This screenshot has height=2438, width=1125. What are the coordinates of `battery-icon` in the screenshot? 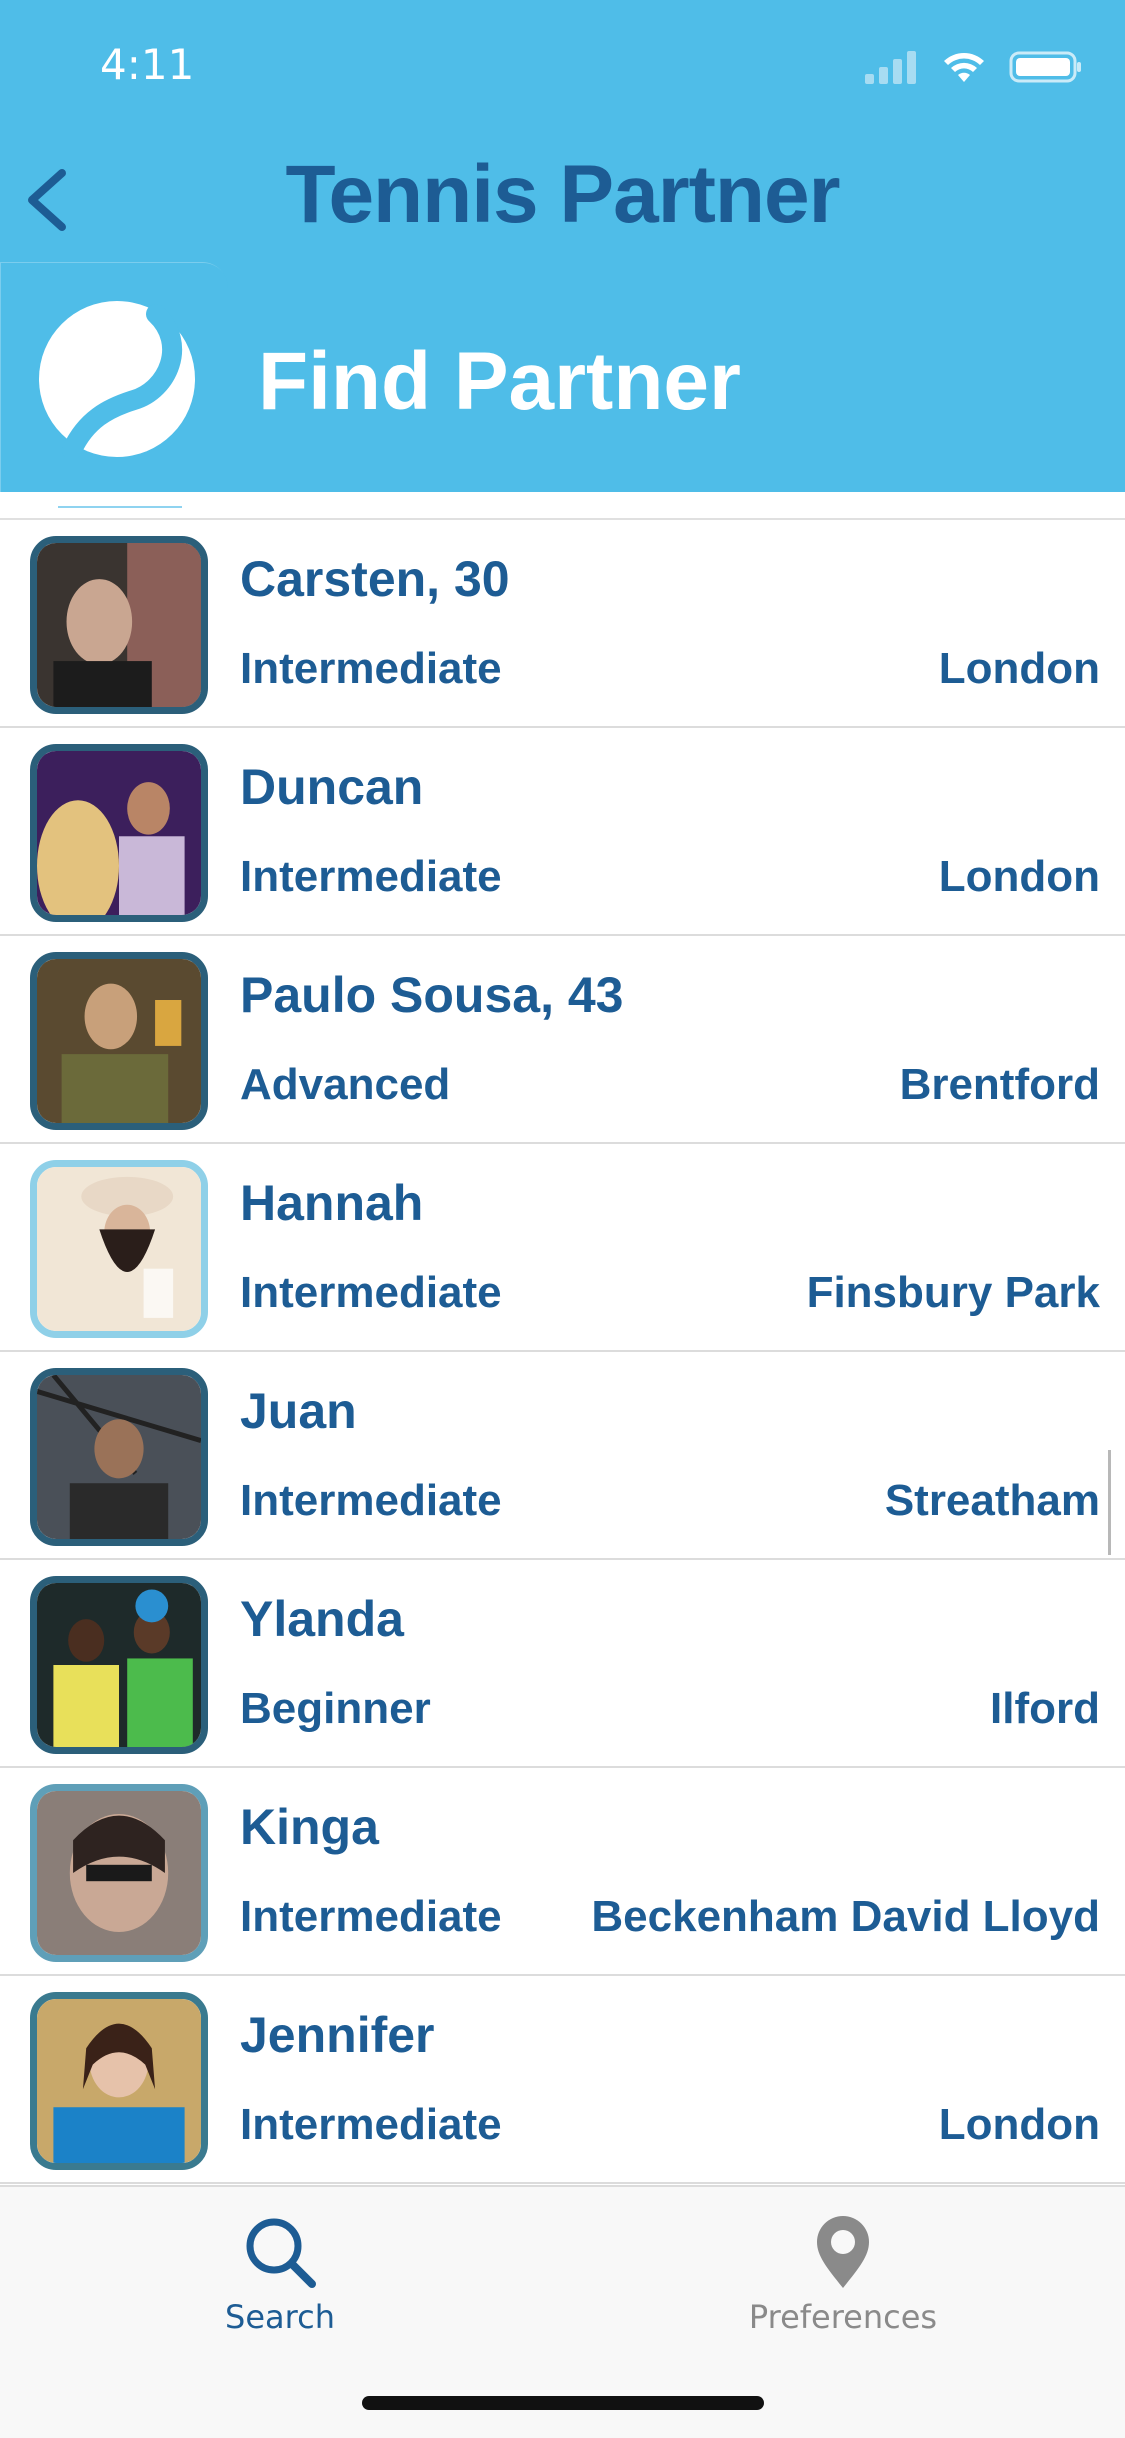 It's located at (1045, 67).